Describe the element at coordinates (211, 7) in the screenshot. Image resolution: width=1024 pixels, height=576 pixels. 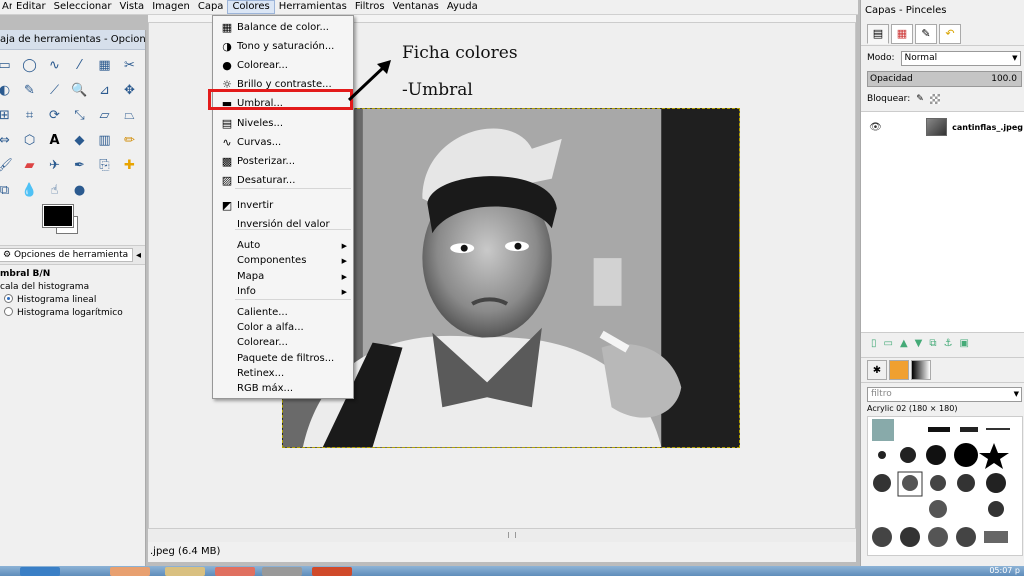
I see `menu-capa: Capa` at that location.